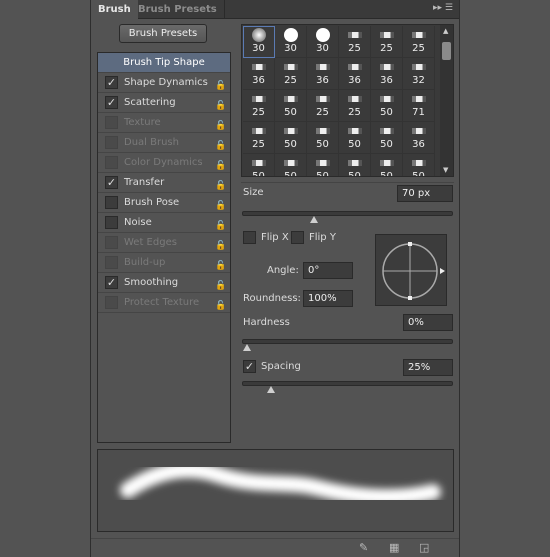  I want to click on option-scattering: ✓ Scattering 🔓, so click(164, 103).